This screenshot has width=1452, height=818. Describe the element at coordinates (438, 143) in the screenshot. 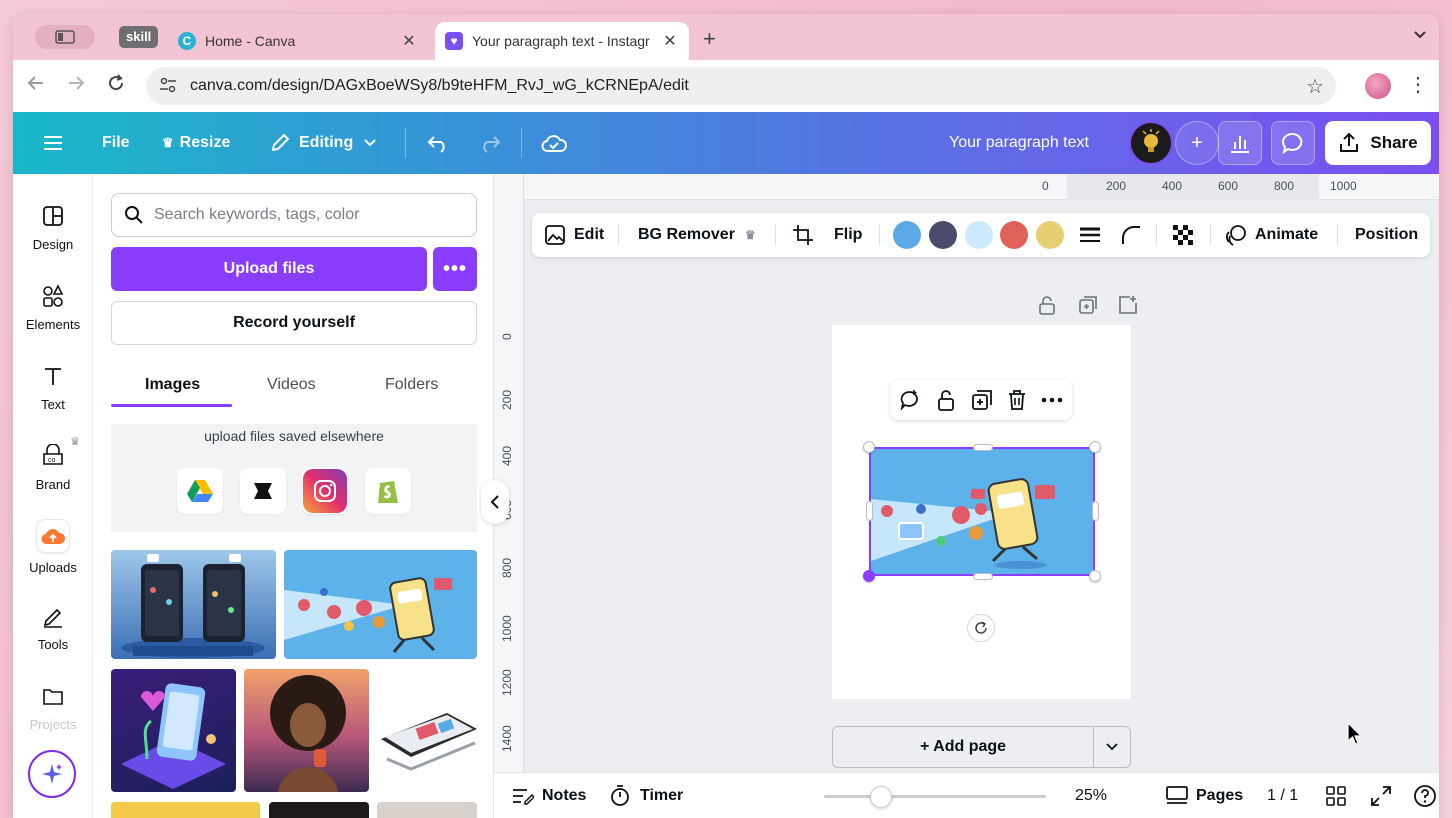

I see `undo-icon` at that location.